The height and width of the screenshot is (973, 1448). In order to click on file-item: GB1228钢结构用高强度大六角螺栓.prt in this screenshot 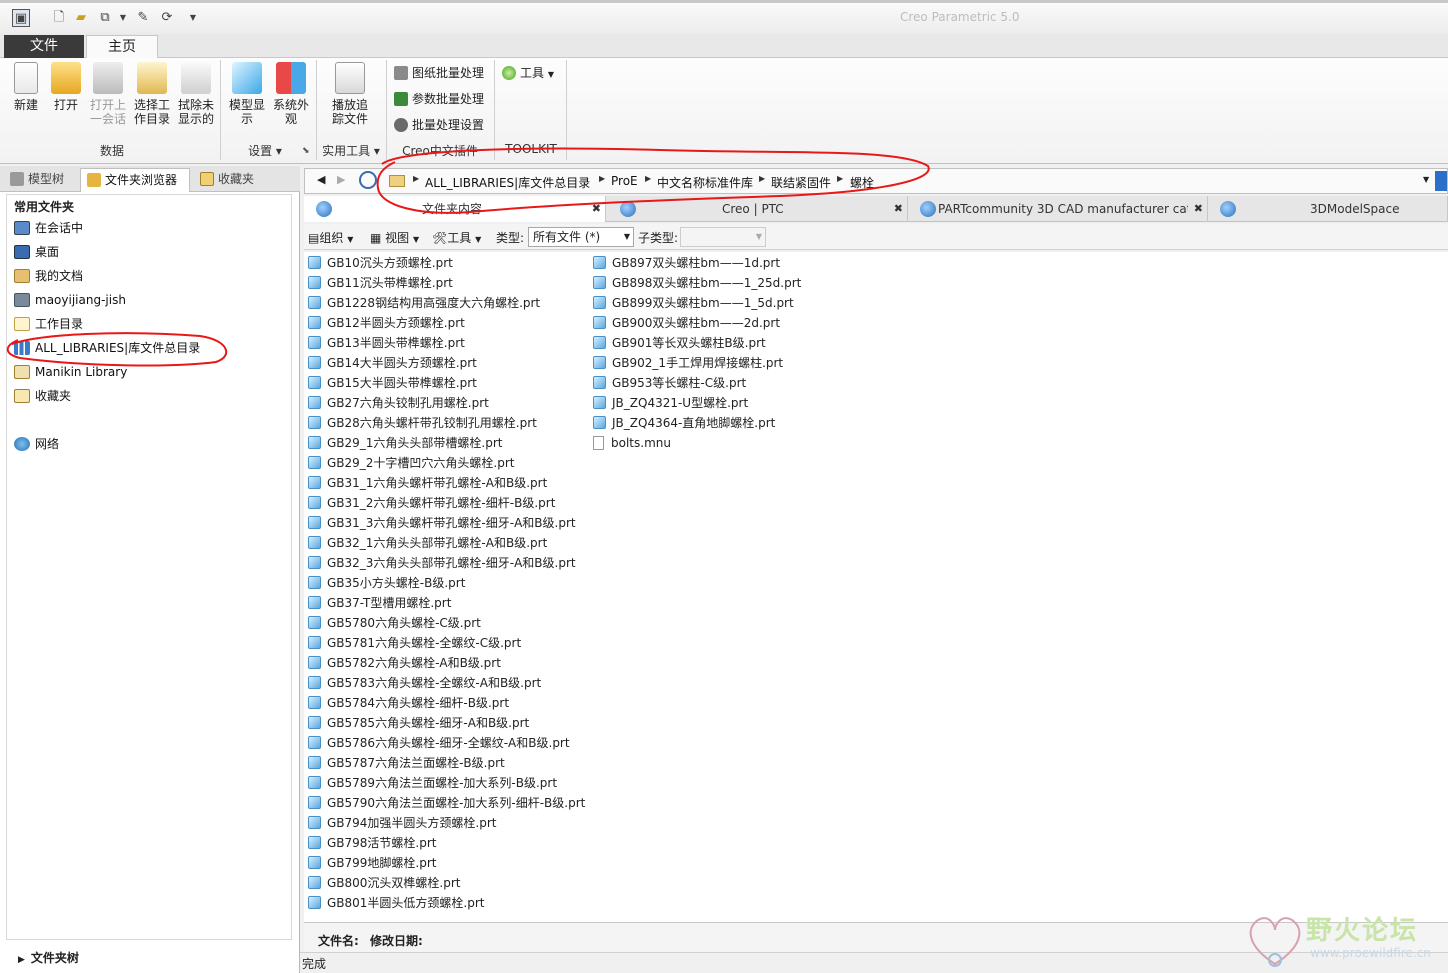, I will do `click(424, 303)`.